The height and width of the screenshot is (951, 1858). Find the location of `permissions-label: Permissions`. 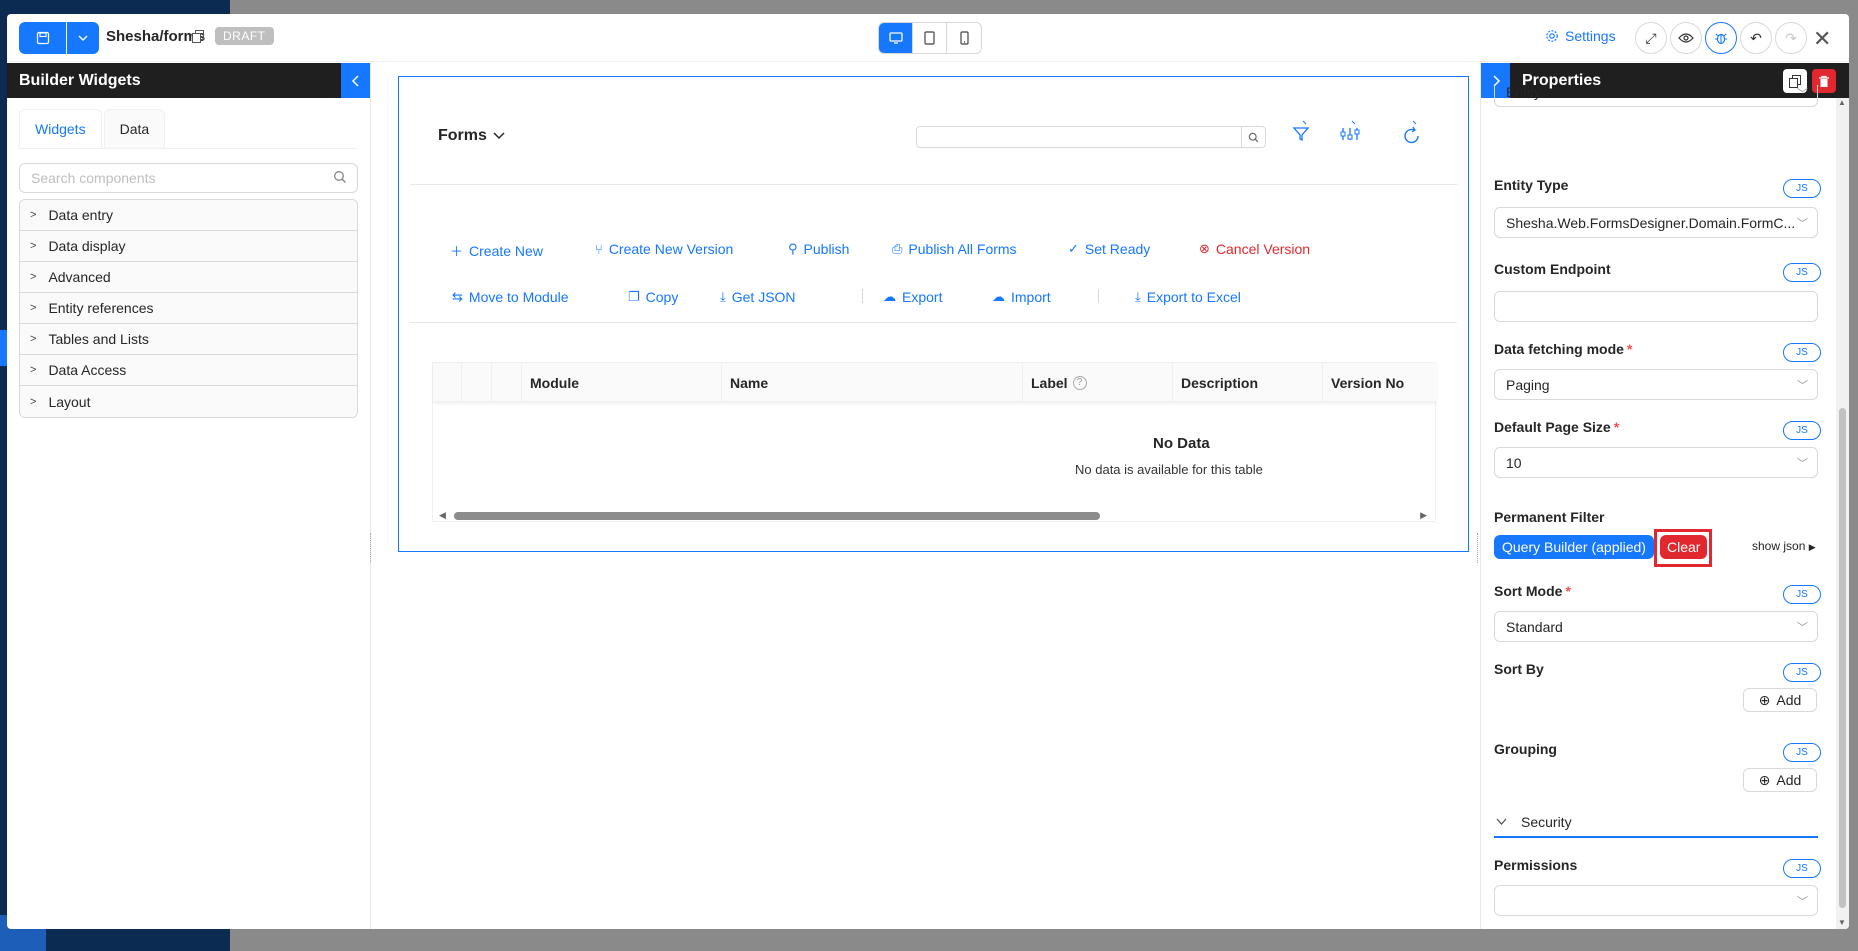

permissions-label: Permissions is located at coordinates (1536, 865).